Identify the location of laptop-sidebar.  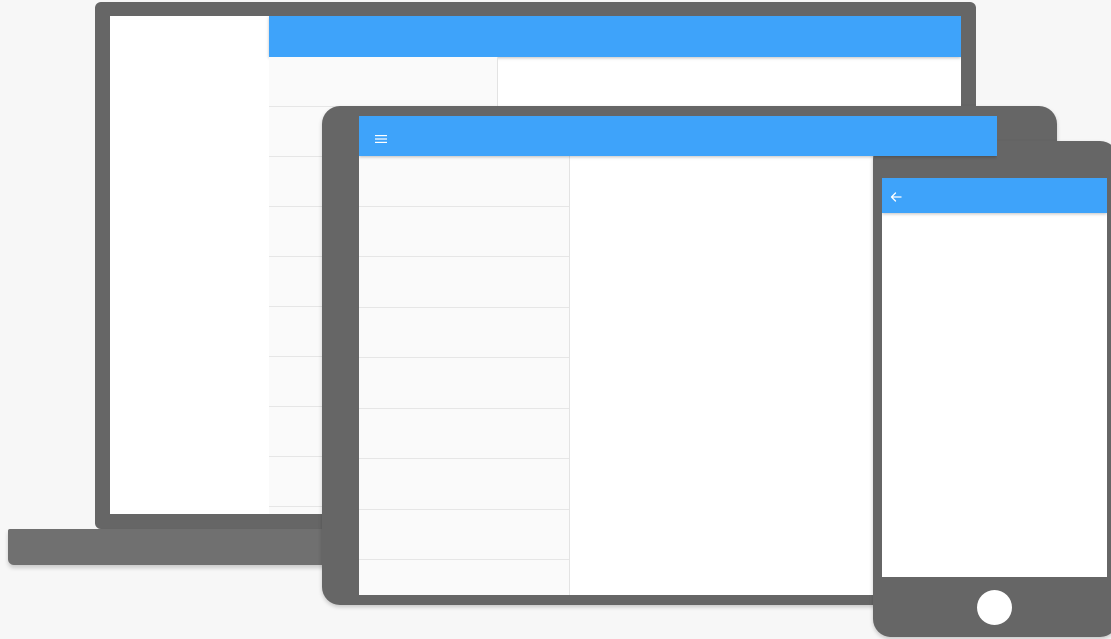
(189, 265).